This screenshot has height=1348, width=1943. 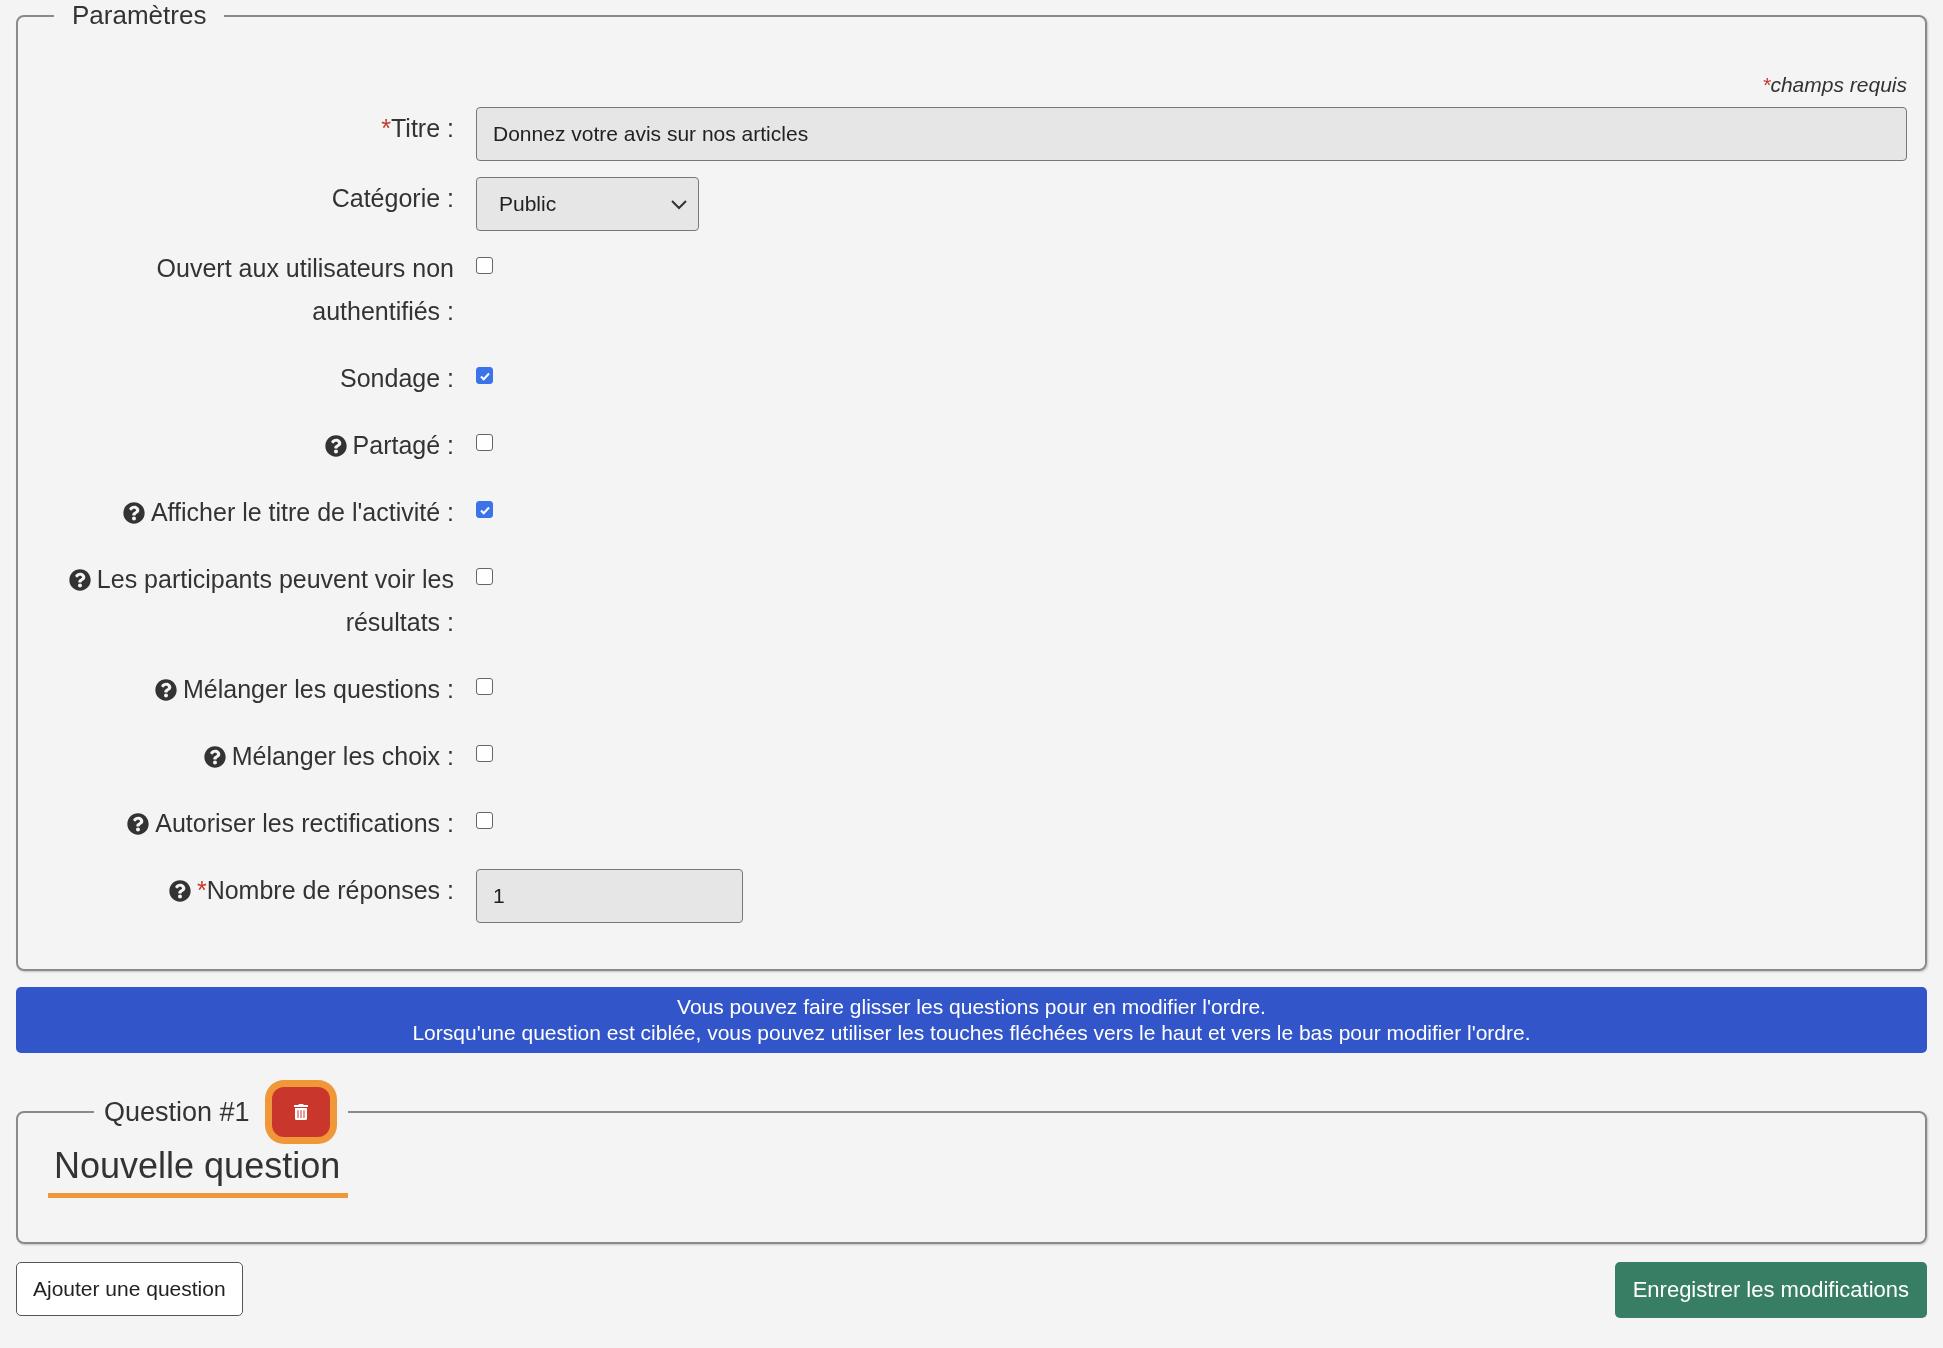 I want to click on banner-text: Vous pouvez faire glisser les questions pour en modifier l'ordre., so click(x=971, y=1007).